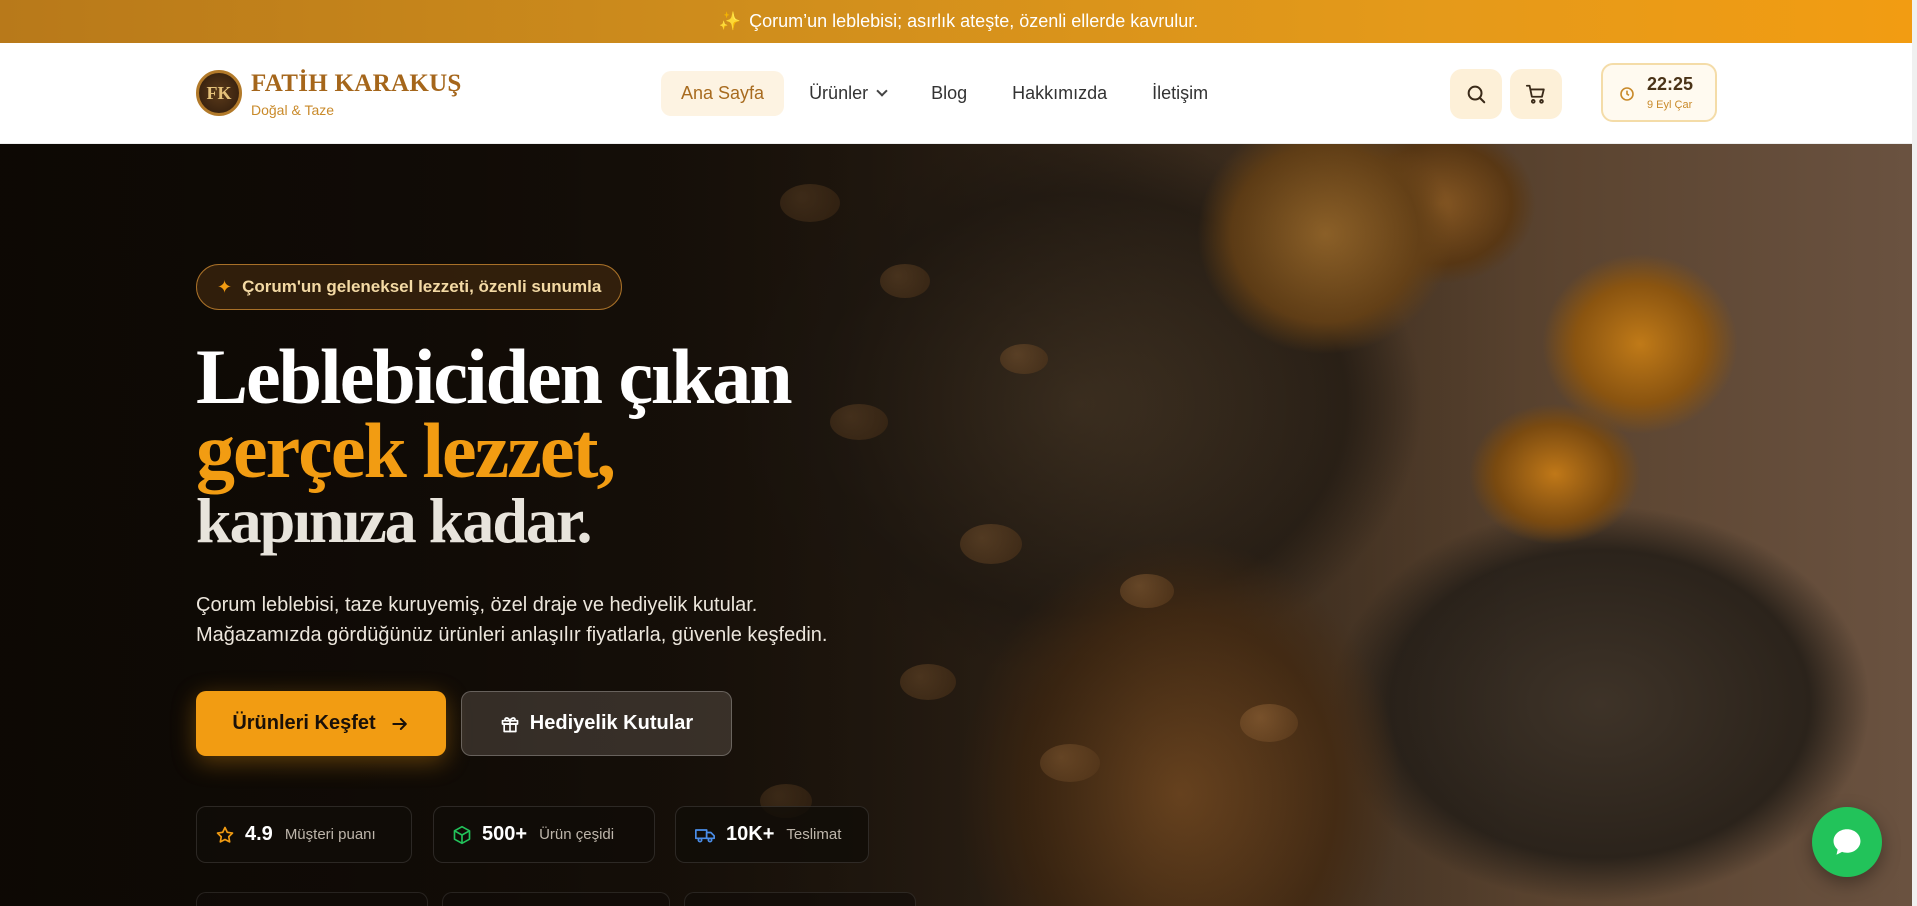 Image resolution: width=1917 pixels, height=906 pixels. Describe the element at coordinates (394, 520) in the screenshot. I see `hero-headline-line3: kapınıza kadar.` at that location.